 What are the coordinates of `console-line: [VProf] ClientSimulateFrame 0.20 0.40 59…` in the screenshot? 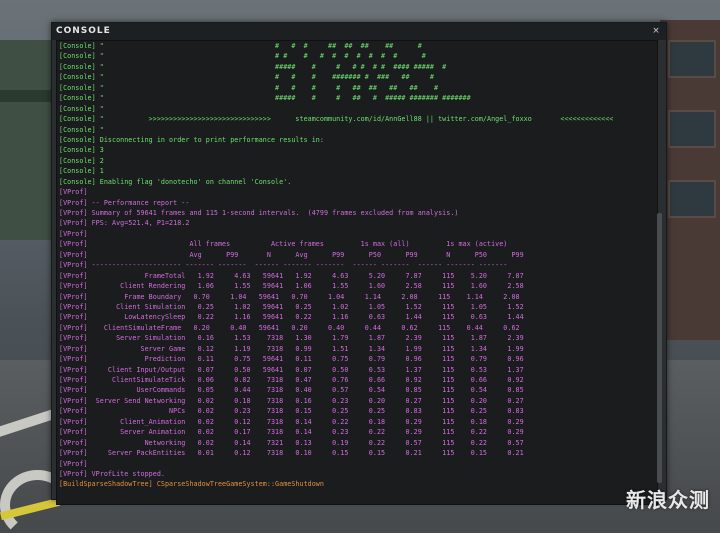 It's located at (289, 327).